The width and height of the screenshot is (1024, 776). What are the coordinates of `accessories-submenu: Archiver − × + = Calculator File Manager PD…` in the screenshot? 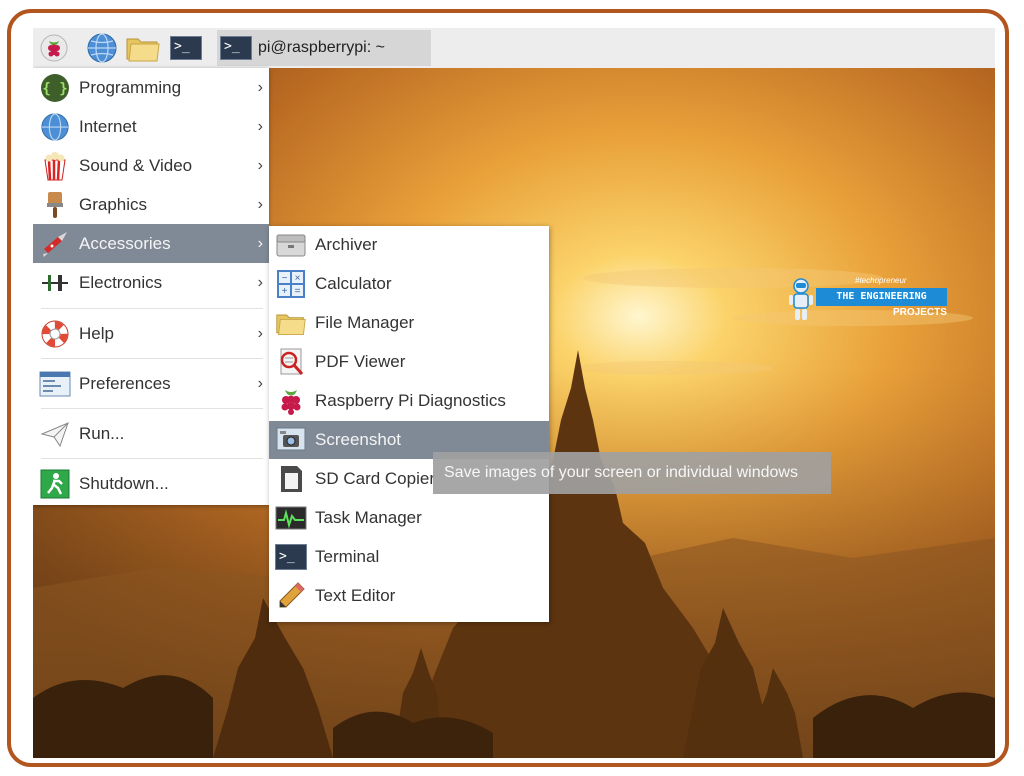 It's located at (409, 424).